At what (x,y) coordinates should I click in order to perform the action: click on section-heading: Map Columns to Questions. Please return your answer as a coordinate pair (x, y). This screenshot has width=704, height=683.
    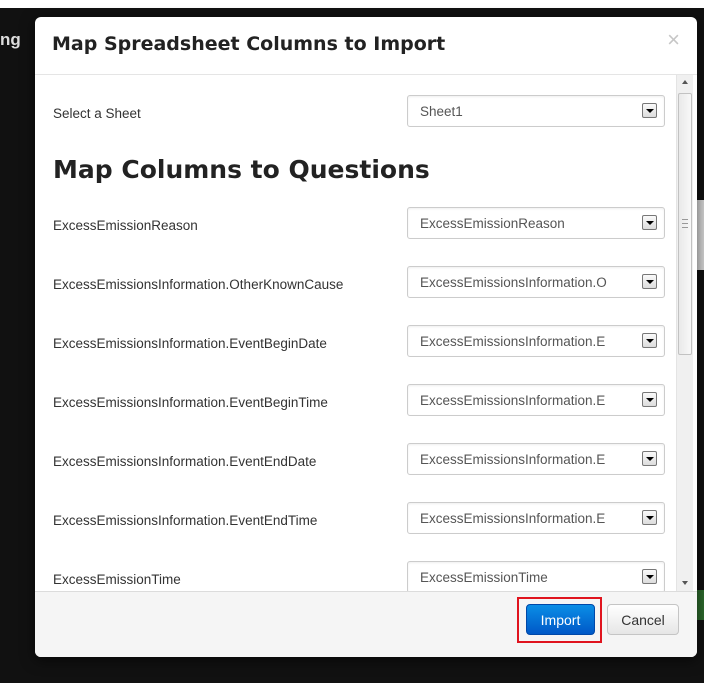
    Looking at the image, I should click on (241, 169).